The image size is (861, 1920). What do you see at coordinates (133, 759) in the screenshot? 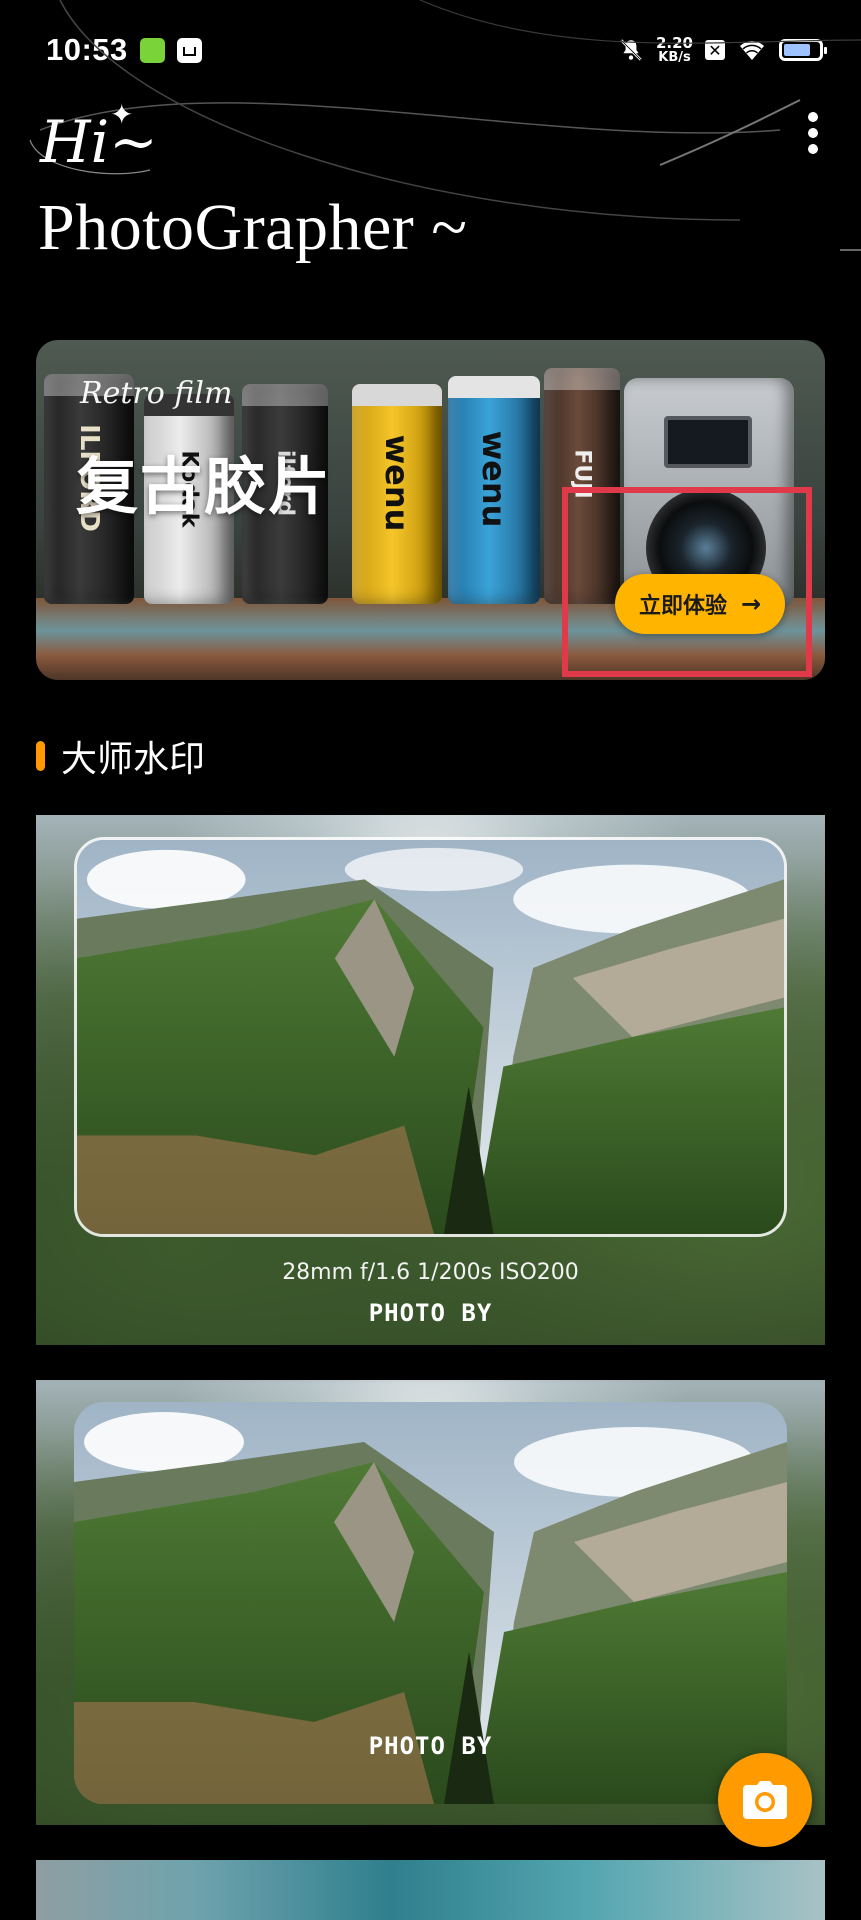
I see `section-title: 大师水印` at bounding box center [133, 759].